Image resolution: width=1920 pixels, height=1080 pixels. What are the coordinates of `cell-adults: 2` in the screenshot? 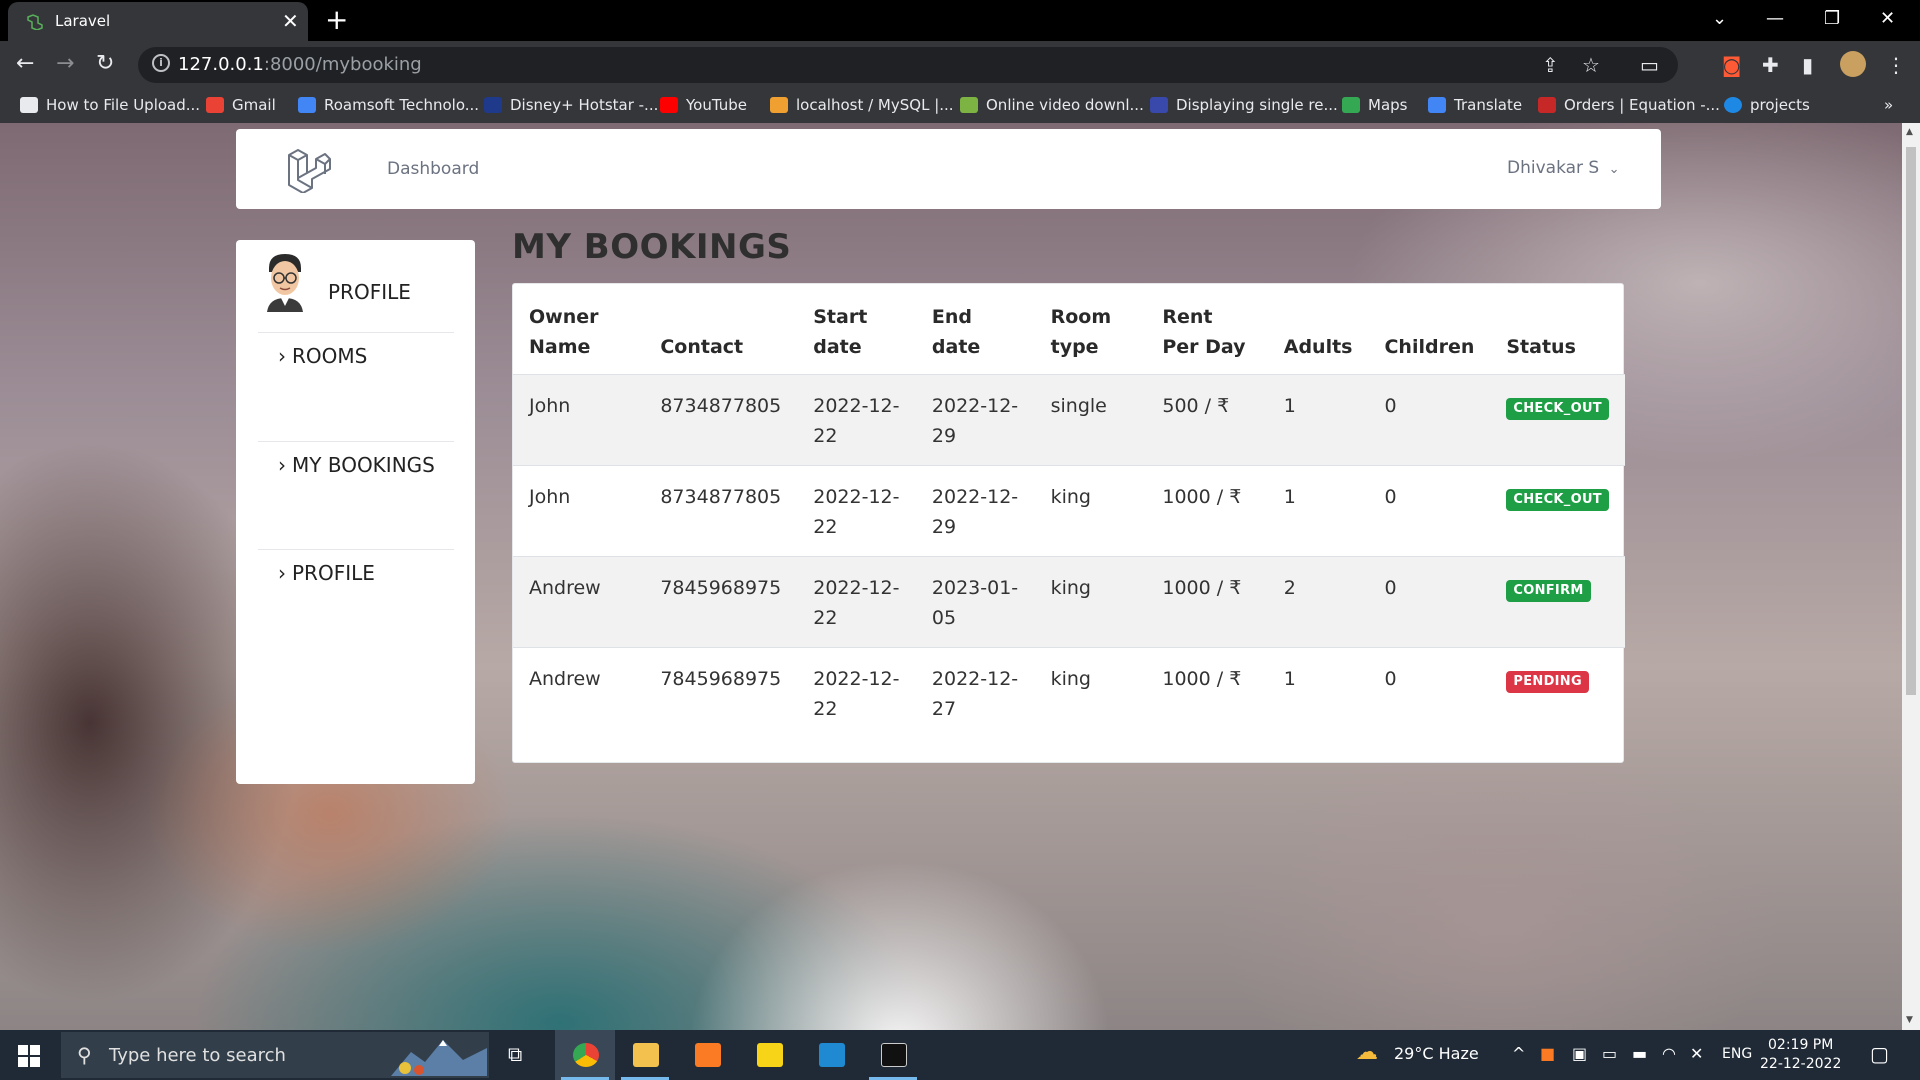 It's located at (1318, 601).